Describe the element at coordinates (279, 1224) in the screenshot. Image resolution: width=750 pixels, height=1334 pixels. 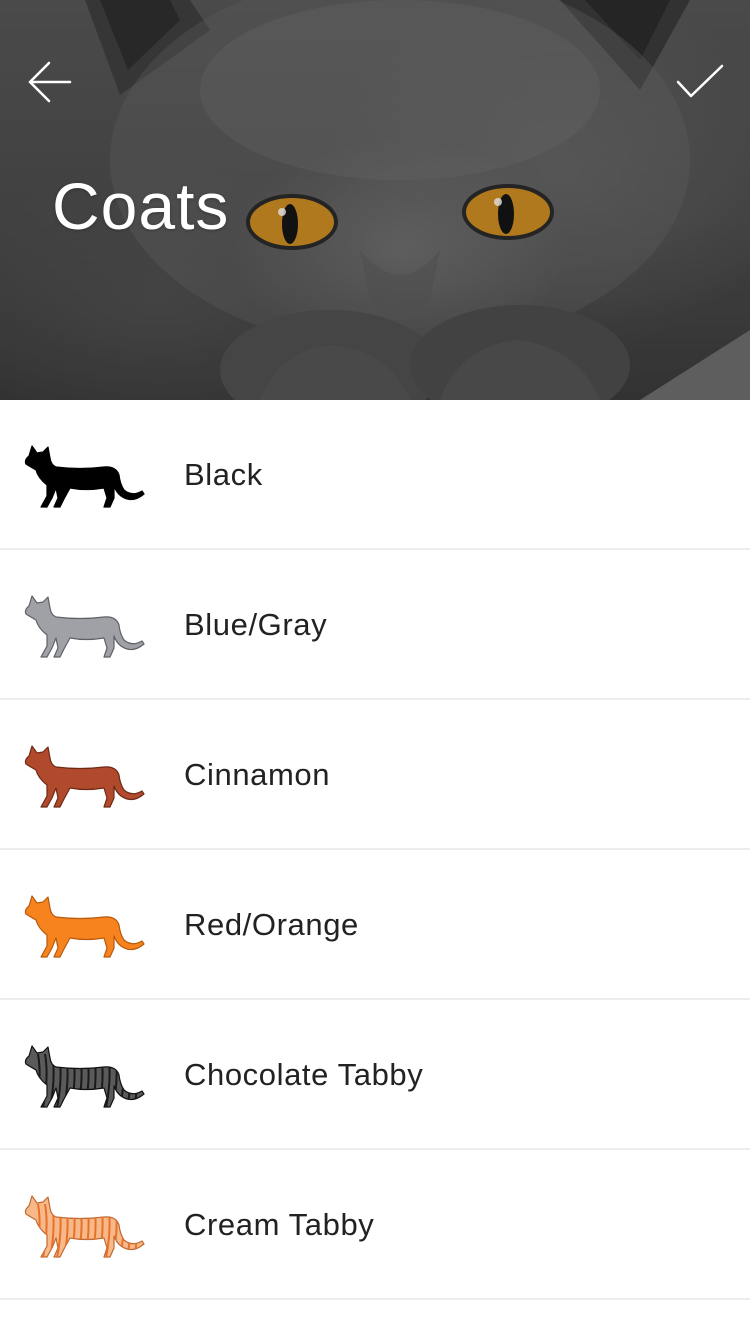
I see `coat-label: Cream Tabby` at that location.